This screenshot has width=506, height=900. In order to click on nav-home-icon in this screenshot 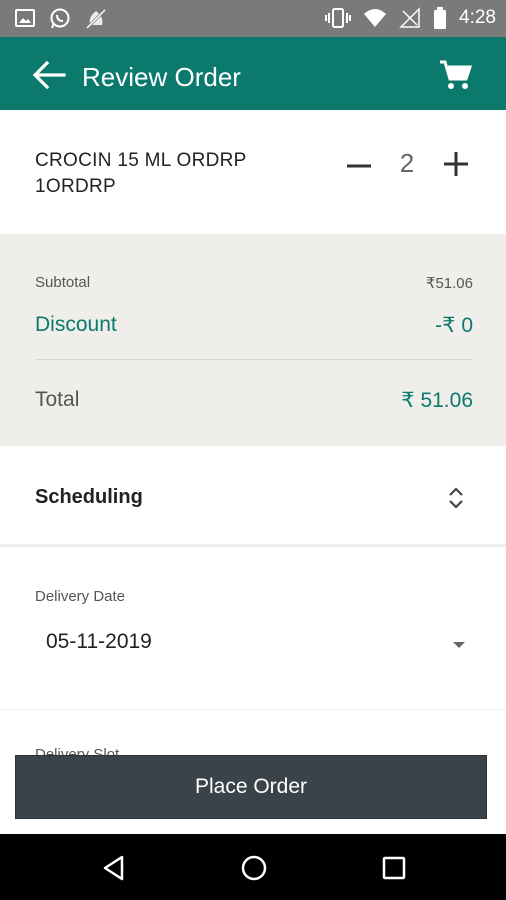, I will do `click(254, 868)`.